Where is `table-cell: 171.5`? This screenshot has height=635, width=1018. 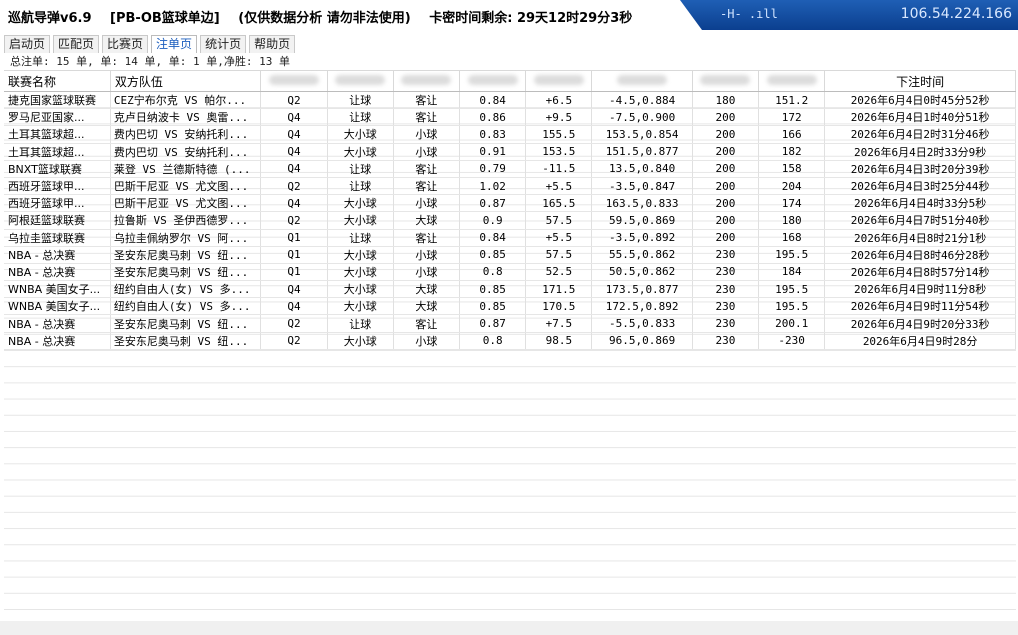 table-cell: 171.5 is located at coordinates (559, 289).